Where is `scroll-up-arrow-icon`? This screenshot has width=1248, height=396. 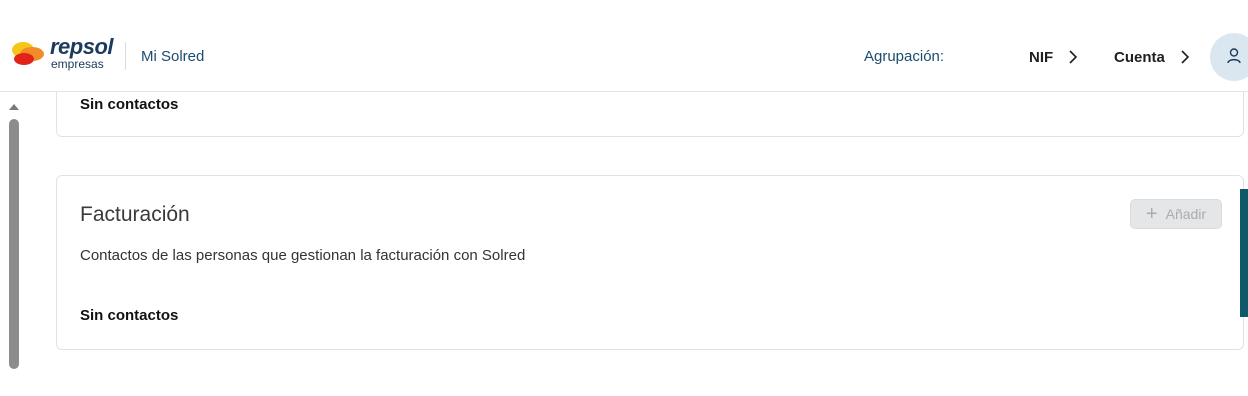 scroll-up-arrow-icon is located at coordinates (14, 107).